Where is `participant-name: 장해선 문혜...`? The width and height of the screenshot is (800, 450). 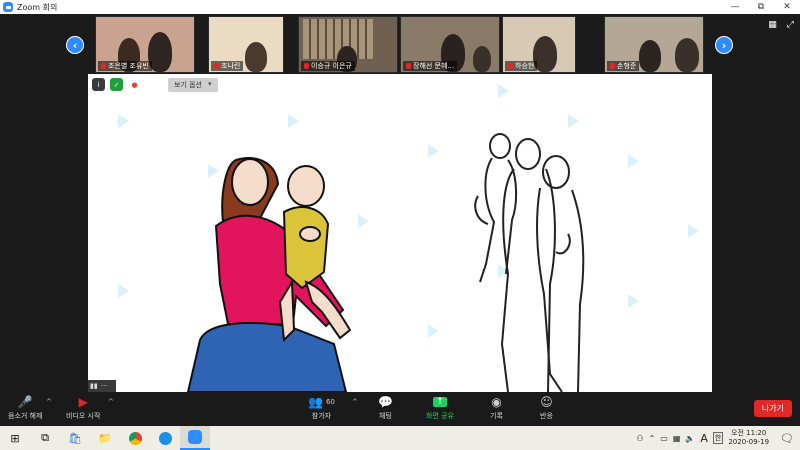
participant-name: 장해선 문혜... is located at coordinates (434, 66).